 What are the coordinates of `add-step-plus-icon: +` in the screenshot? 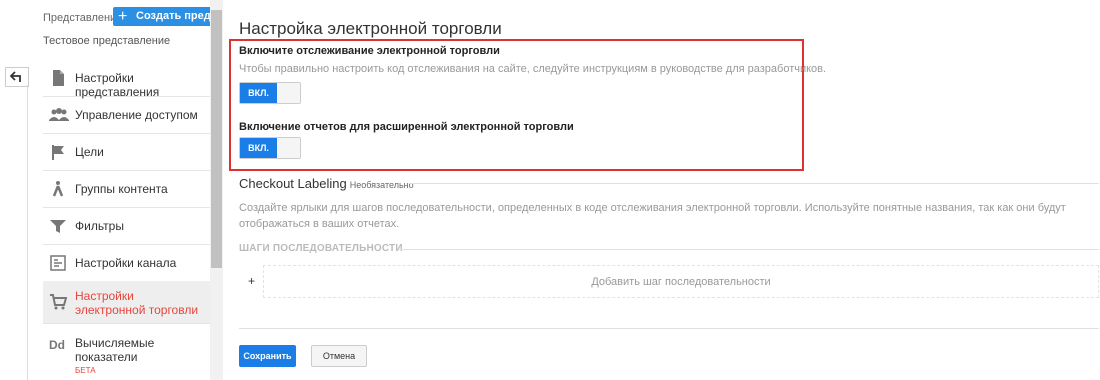 It's located at (251, 281).